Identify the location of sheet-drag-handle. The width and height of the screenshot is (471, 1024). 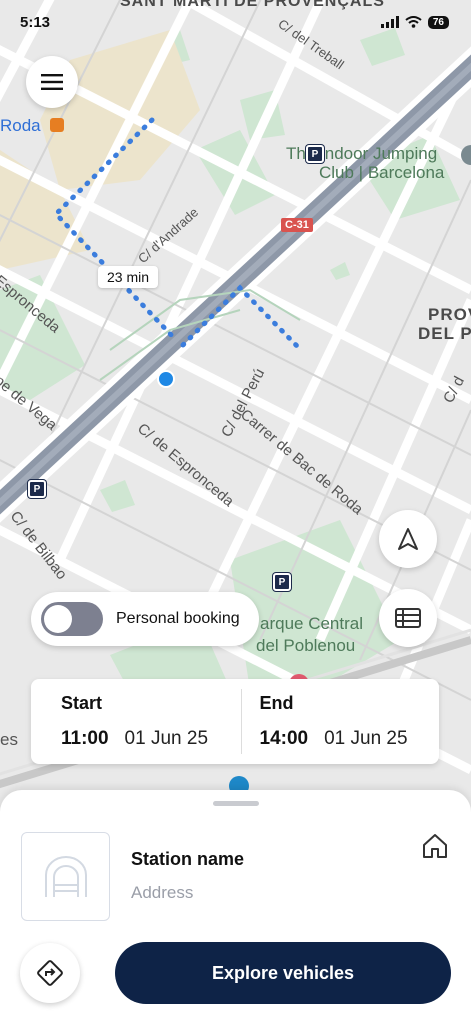
(236, 803).